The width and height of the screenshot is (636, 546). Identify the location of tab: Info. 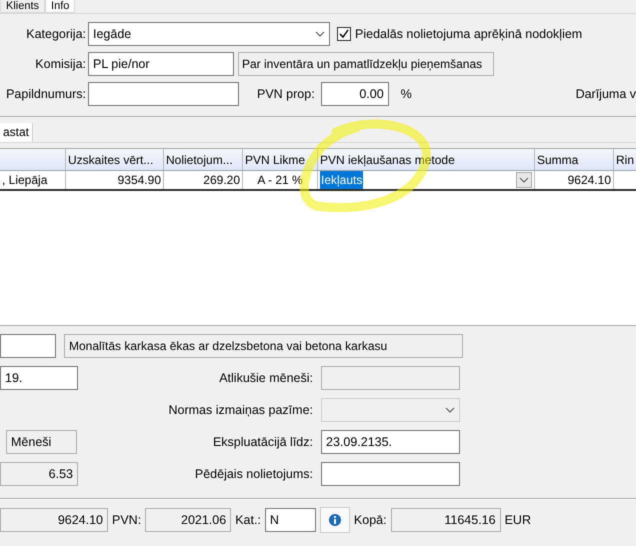
(60, 6).